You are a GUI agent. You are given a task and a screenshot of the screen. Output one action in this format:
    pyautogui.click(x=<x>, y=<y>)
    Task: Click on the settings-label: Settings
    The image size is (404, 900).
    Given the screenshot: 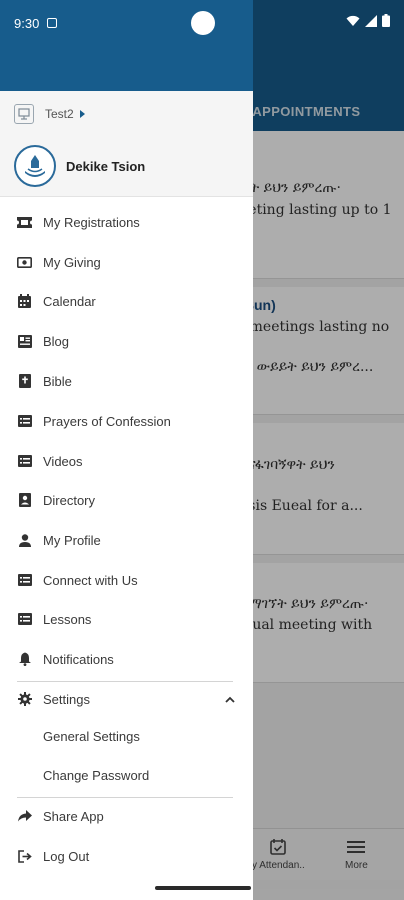 What is the action you would take?
    pyautogui.click(x=66, y=699)
    